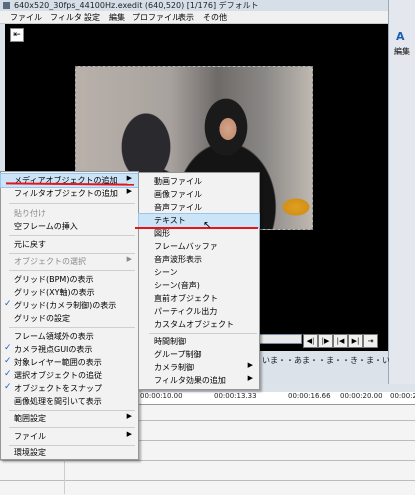 Image resolution: width=415 pixels, height=495 pixels. What do you see at coordinates (69, 401) in the screenshot?
I see `menu-item-thin-image-processing: 画像処理を間引いて表示` at bounding box center [69, 401].